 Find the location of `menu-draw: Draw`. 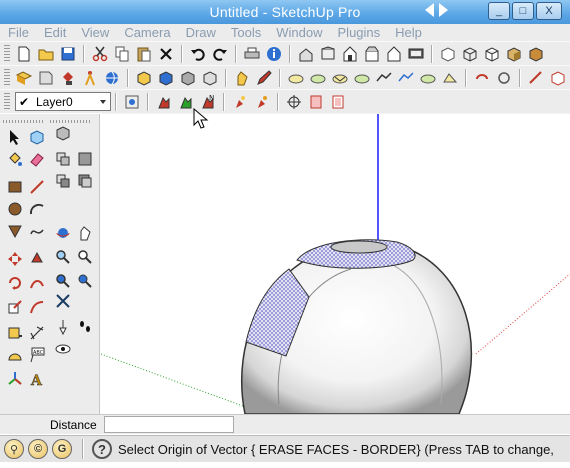

menu-draw: Draw is located at coordinates (201, 32).